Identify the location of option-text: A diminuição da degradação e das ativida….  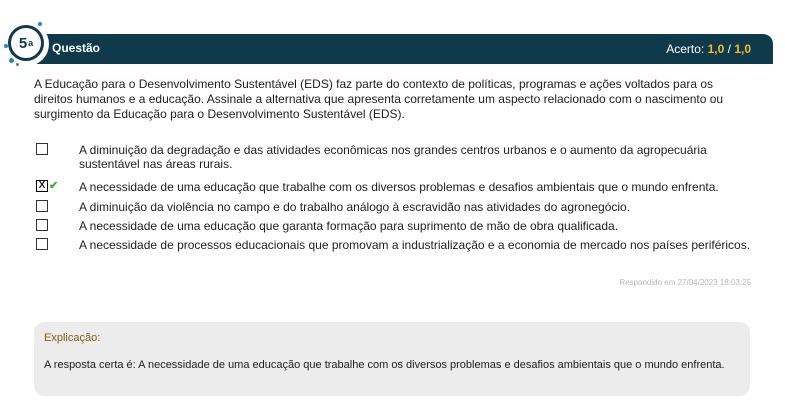
(393, 157).